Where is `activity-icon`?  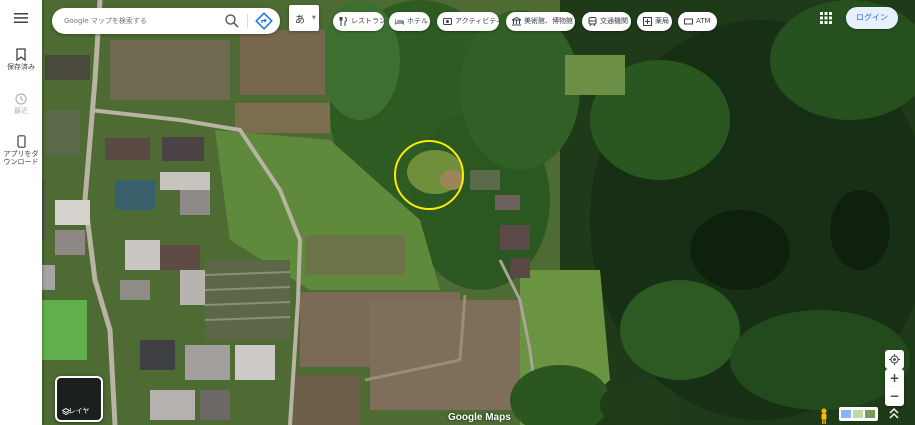 activity-icon is located at coordinates (447, 21).